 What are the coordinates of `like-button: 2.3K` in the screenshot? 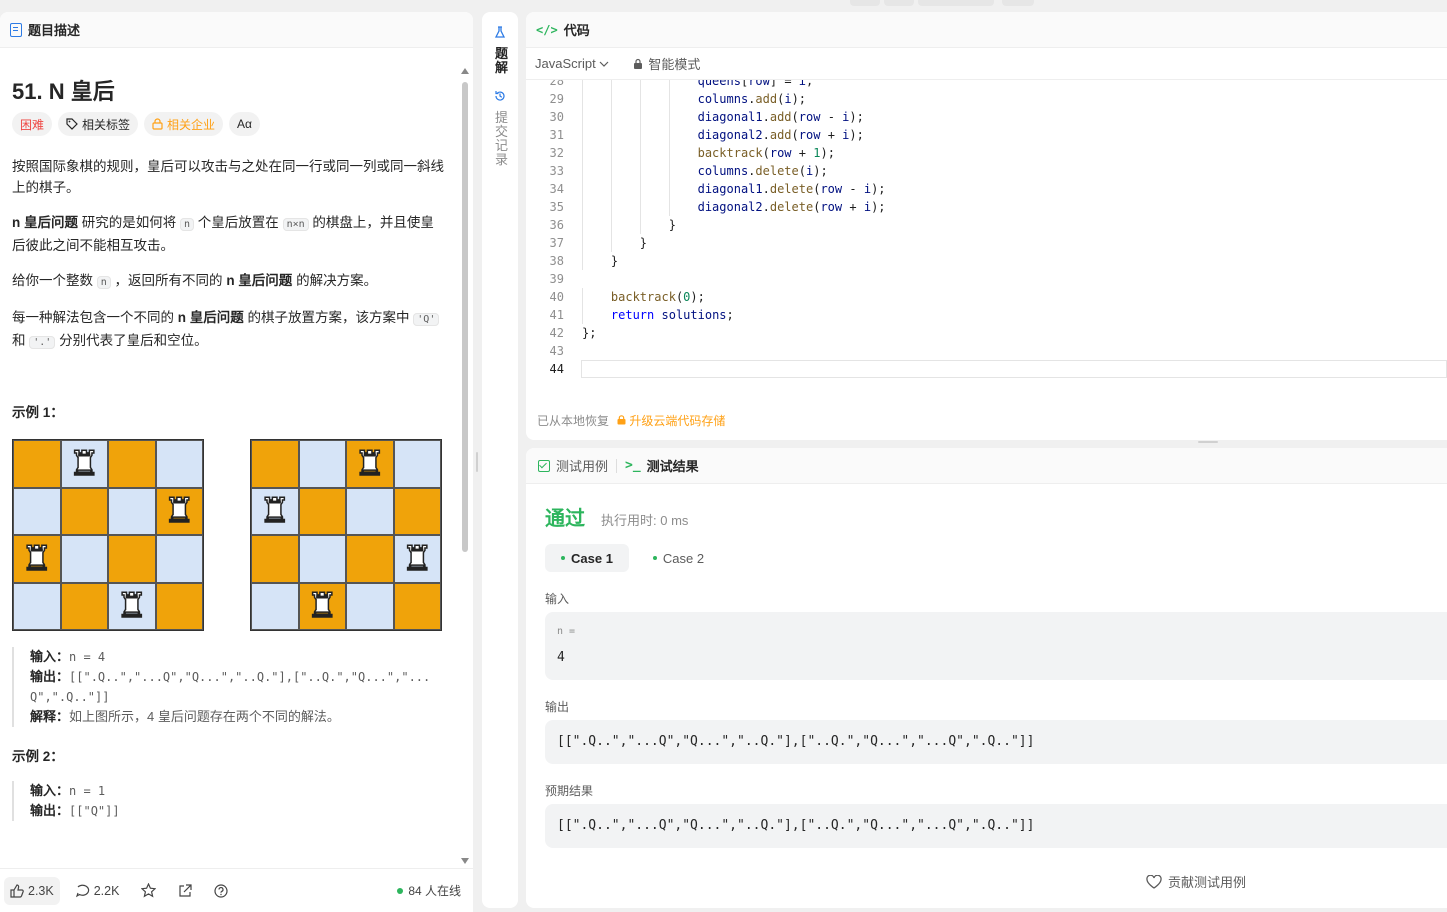 It's located at (32, 890).